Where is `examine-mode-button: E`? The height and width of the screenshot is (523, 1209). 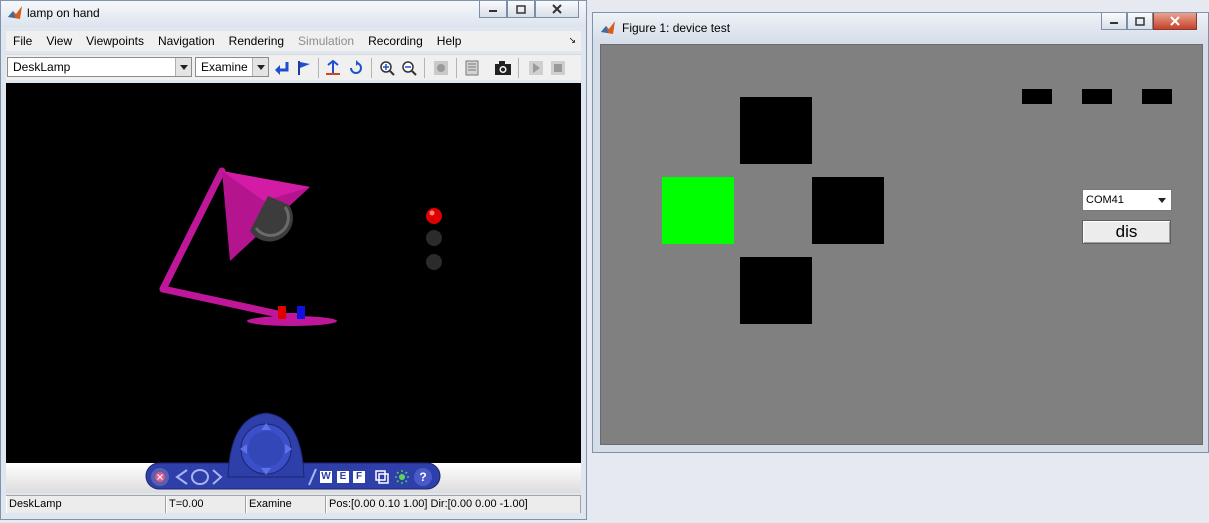
examine-mode-button: E is located at coordinates (343, 477).